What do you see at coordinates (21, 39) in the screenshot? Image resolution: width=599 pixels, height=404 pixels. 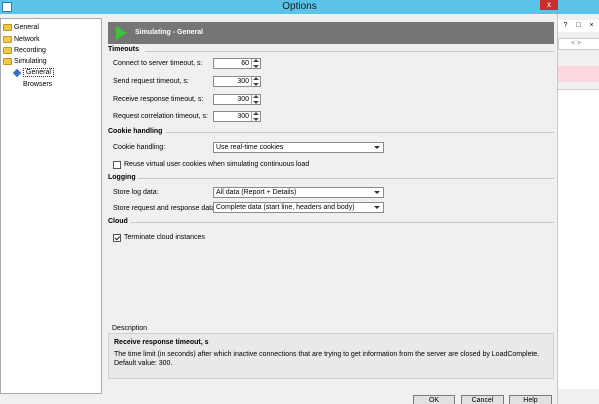 I see `tree-item-network: Network` at bounding box center [21, 39].